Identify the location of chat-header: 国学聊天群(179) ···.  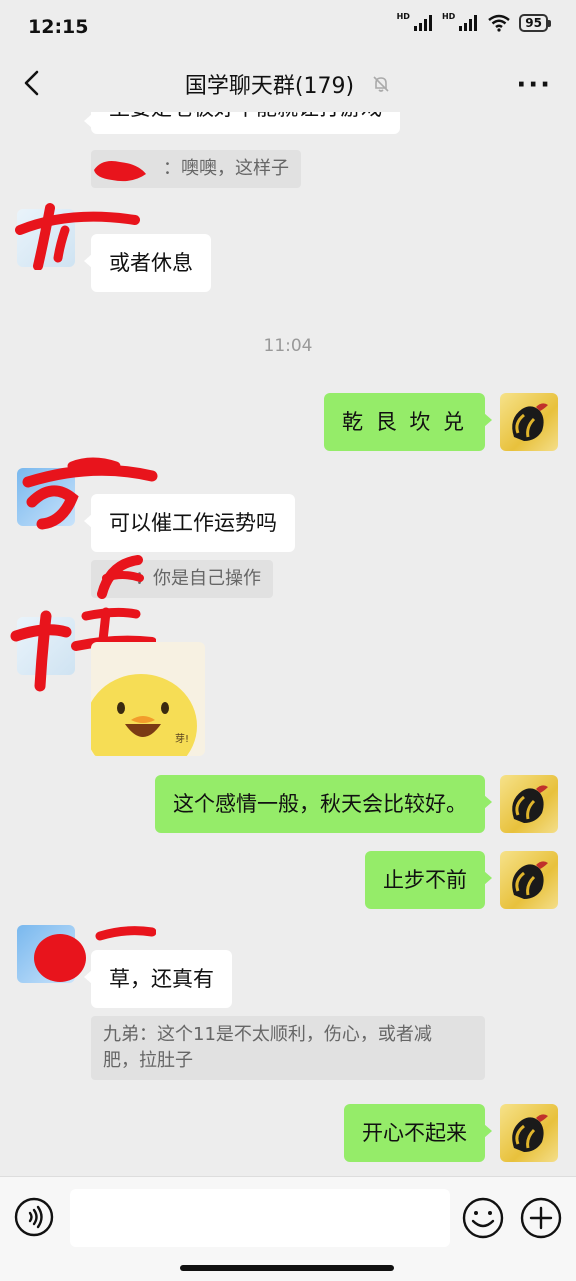
(288, 84).